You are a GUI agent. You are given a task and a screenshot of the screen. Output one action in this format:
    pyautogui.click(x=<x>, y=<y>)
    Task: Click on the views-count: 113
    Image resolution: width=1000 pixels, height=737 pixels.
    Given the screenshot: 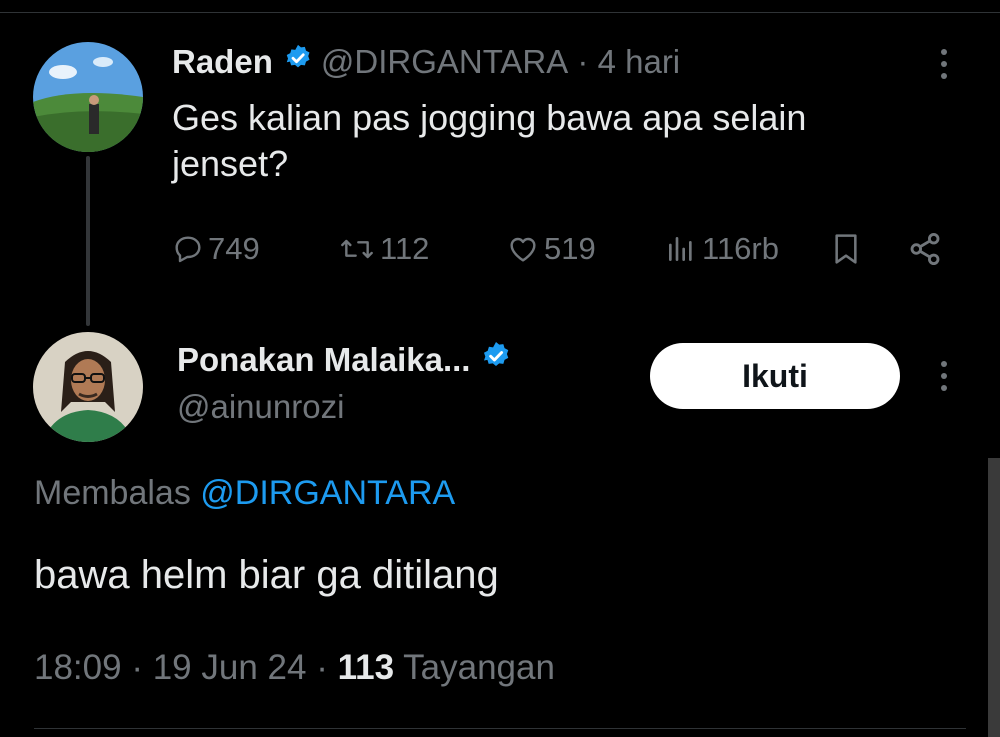 What is the action you would take?
    pyautogui.click(x=366, y=667)
    